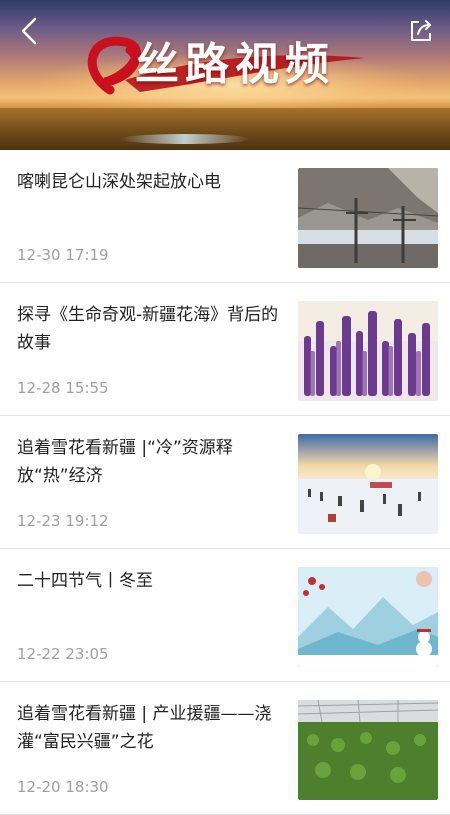 This screenshot has width=450, height=815. What do you see at coordinates (235, 64) in the screenshot?
I see `logo-title: 丝路视频` at bounding box center [235, 64].